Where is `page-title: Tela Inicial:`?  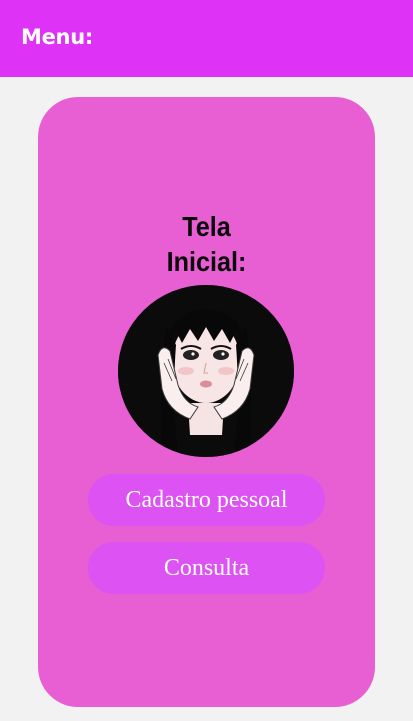 page-title: Tela Inicial: is located at coordinates (206, 244).